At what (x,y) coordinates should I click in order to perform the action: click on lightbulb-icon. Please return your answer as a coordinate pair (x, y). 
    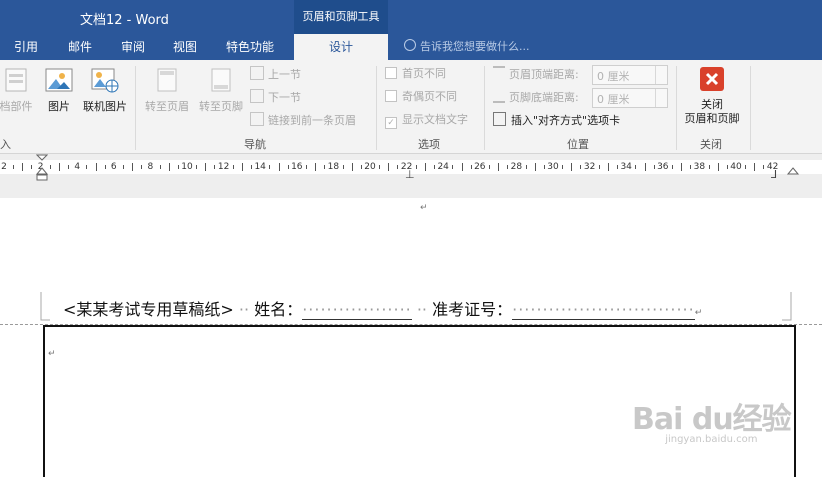
    Looking at the image, I should click on (410, 45).